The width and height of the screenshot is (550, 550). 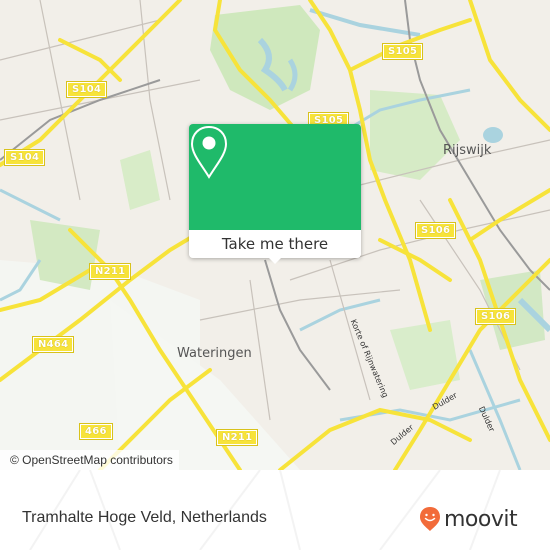 What do you see at coordinates (493, 135) in the screenshot?
I see `lake` at bounding box center [493, 135].